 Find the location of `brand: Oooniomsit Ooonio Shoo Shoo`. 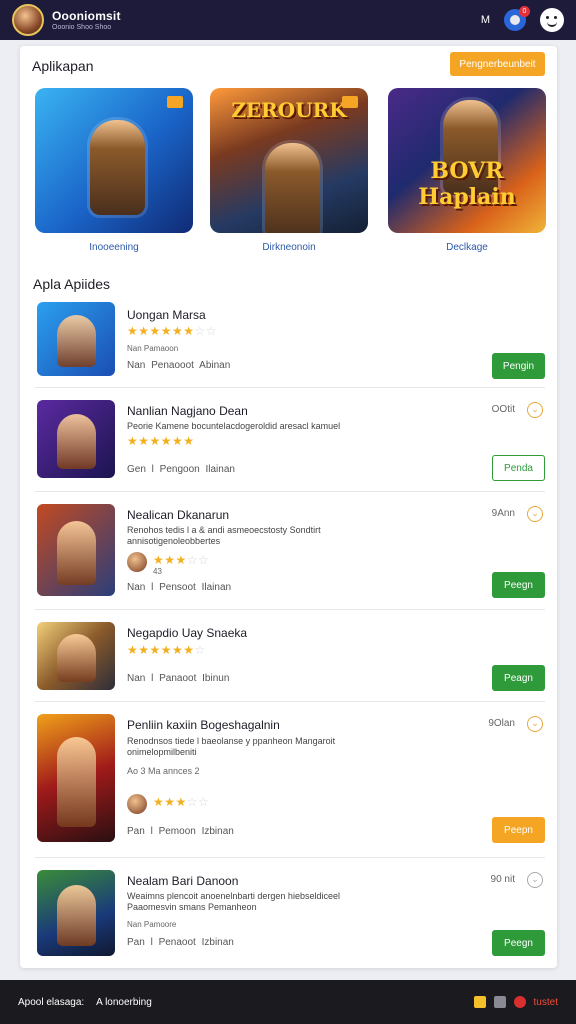

brand: Oooniomsit Ooonio Shoo Shoo is located at coordinates (86, 20).